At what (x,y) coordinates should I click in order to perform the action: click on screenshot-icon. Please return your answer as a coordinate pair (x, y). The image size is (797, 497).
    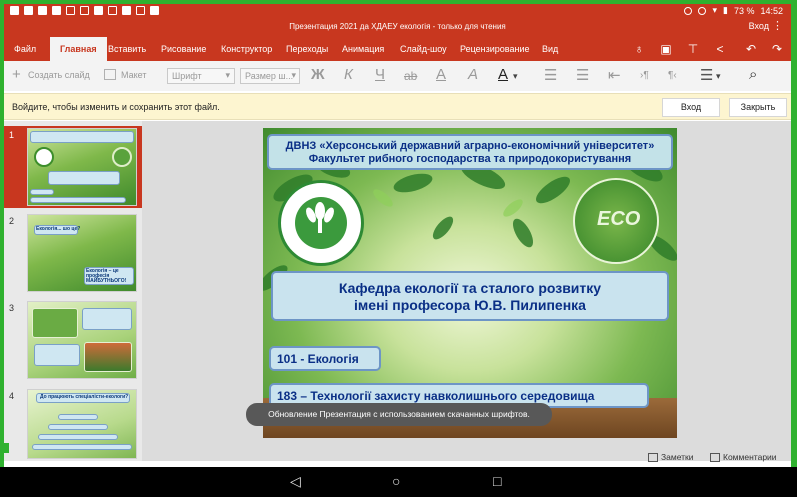
    Looking at the image, I should click on (688, 10).